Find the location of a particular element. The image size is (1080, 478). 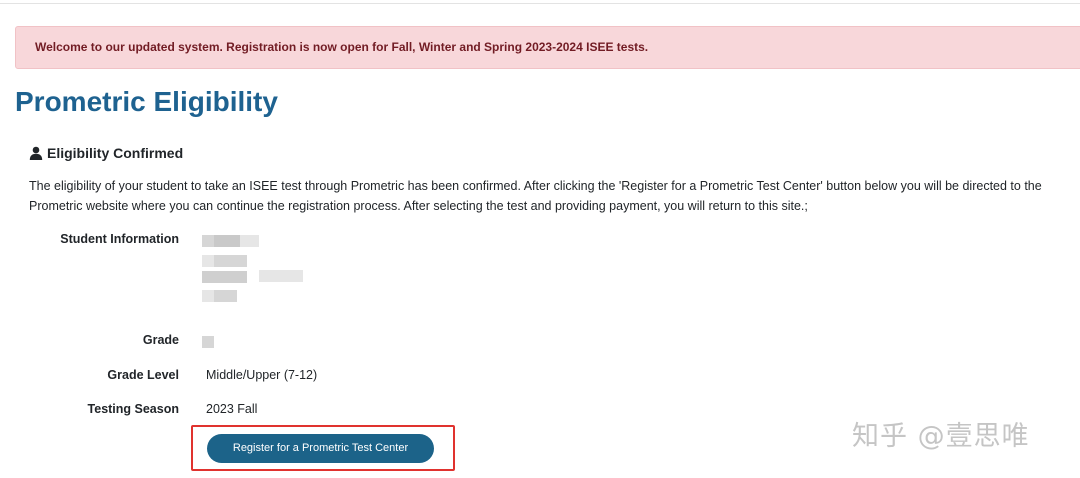

register-prometric-button: Register for a Prometric Test Center is located at coordinates (320, 448).